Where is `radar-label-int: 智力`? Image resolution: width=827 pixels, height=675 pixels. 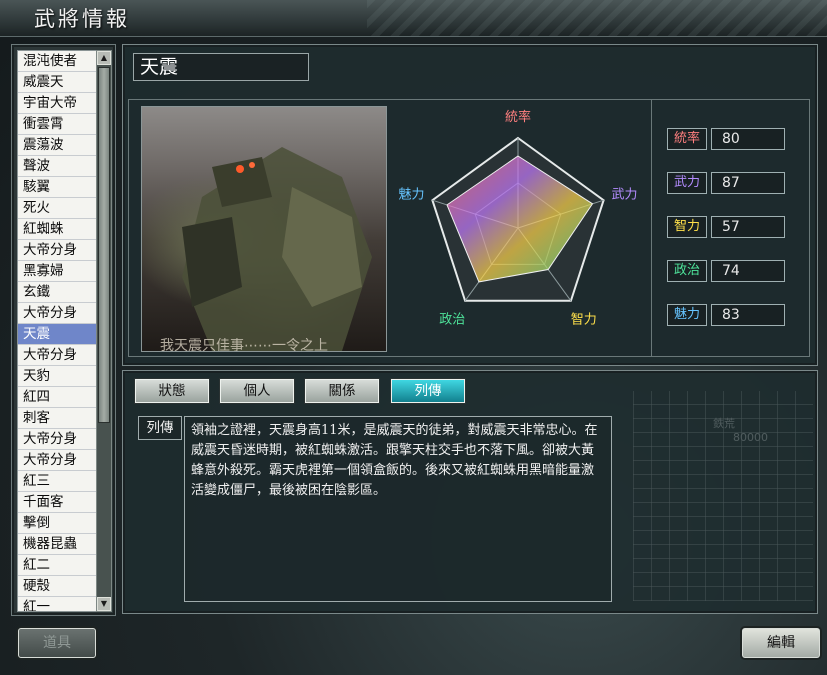 radar-label-int: 智力 is located at coordinates (584, 320).